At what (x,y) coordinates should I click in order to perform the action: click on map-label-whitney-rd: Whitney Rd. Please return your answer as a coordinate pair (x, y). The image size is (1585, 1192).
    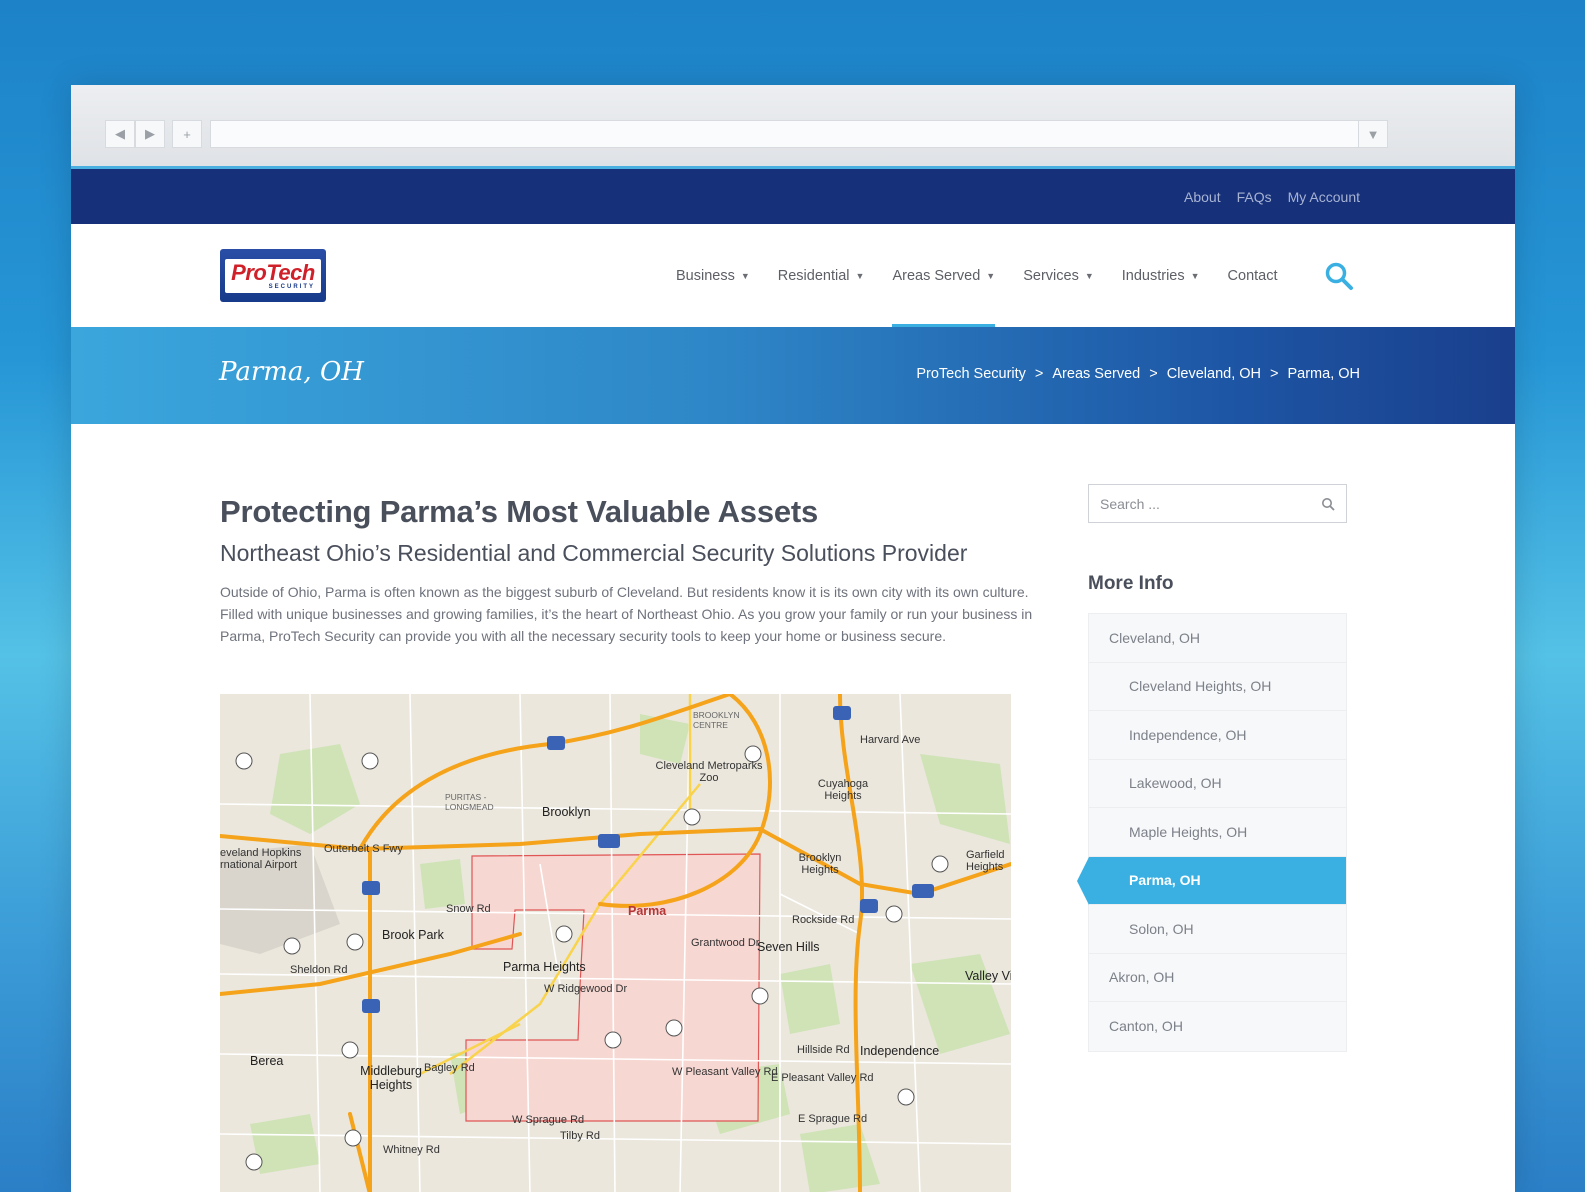
    Looking at the image, I should click on (411, 1150).